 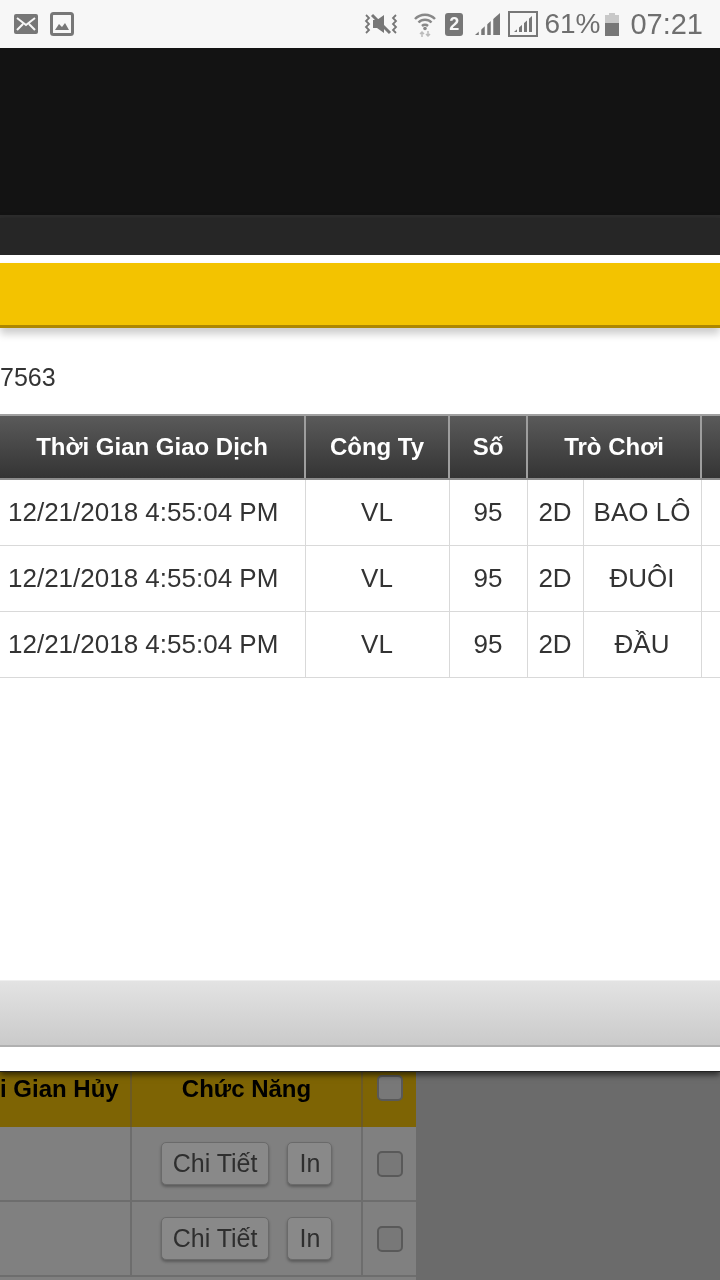 I want to click on column-header: Chức Năng, so click(x=246, y=1099).